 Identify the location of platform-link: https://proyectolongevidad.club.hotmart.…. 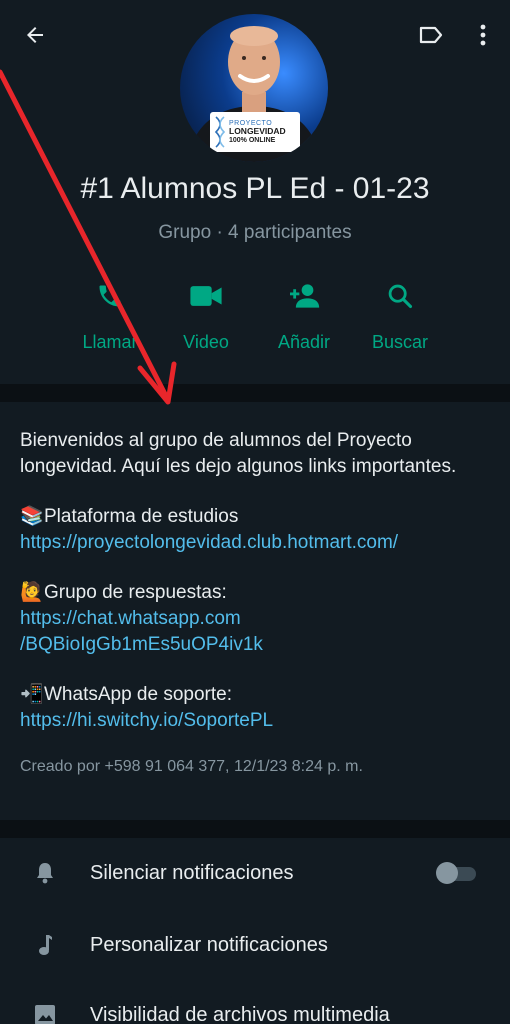
(255, 543).